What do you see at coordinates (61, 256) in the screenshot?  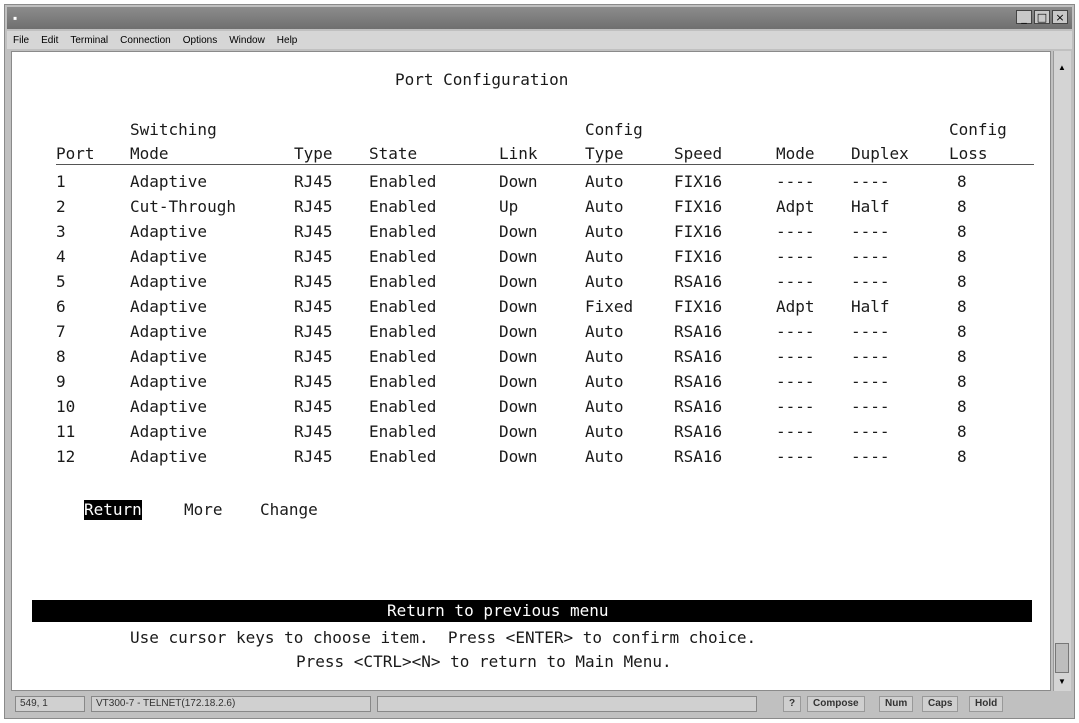 I see `port-cell: 4` at bounding box center [61, 256].